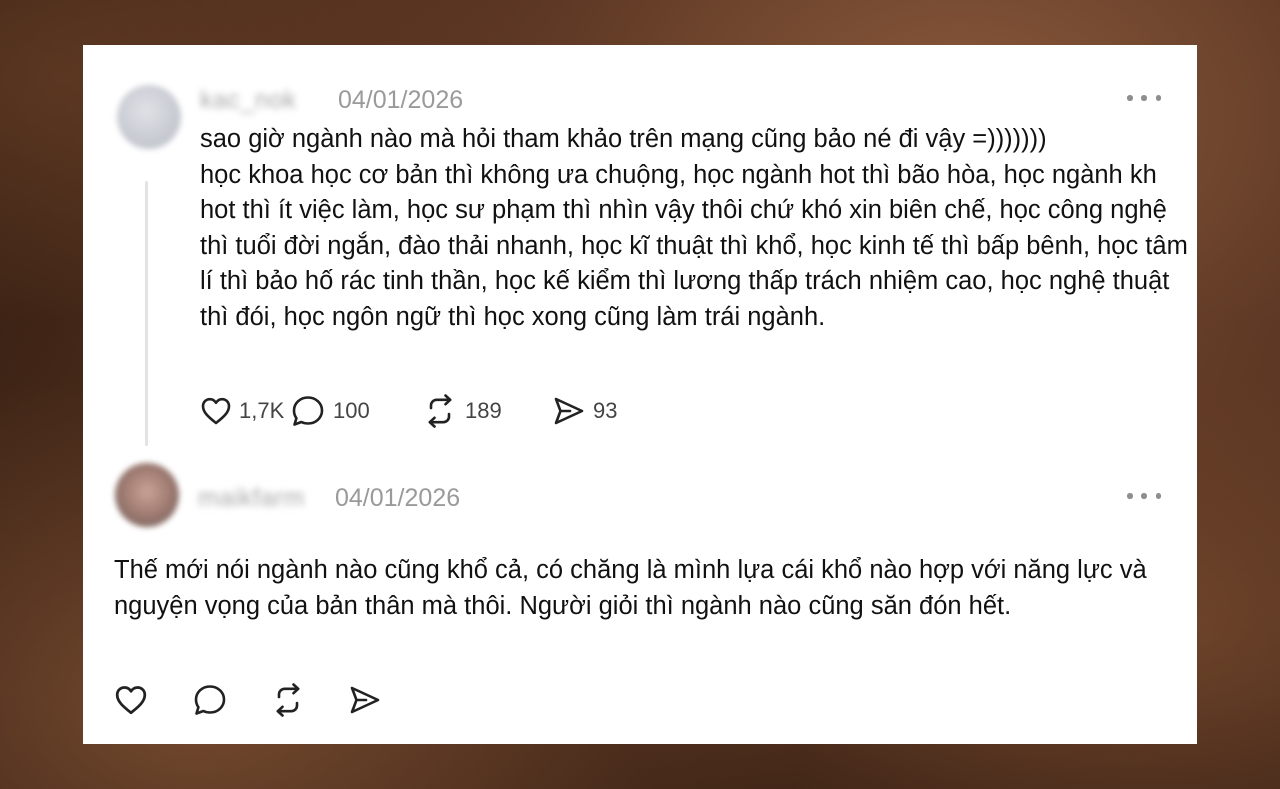 Image resolution: width=1280 pixels, height=789 pixels. Describe the element at coordinates (605, 410) in the screenshot. I see `share-count: 93` at that location.